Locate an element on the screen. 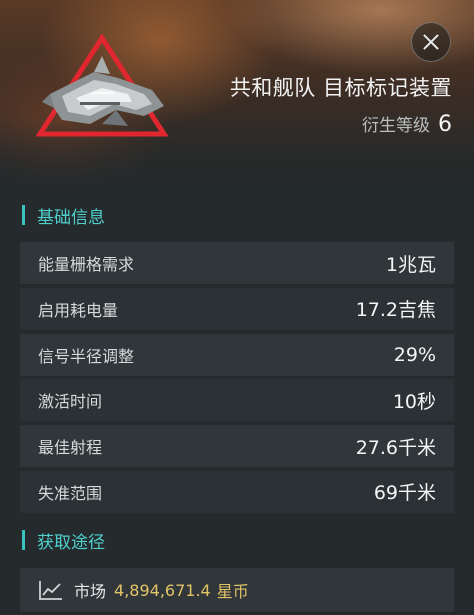 Image resolution: width=474 pixels, height=615 pixels. market-currency: 星币 is located at coordinates (232, 591).